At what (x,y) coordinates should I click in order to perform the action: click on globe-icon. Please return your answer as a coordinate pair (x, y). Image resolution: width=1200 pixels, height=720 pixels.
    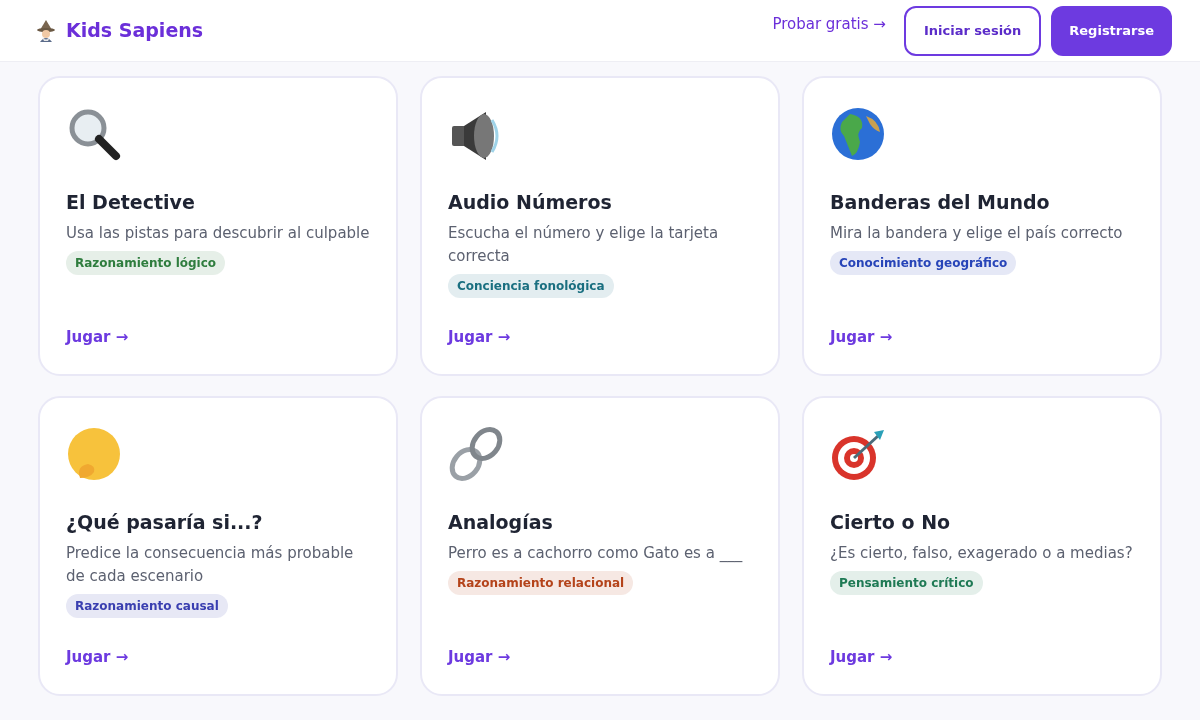
    Looking at the image, I should click on (858, 134).